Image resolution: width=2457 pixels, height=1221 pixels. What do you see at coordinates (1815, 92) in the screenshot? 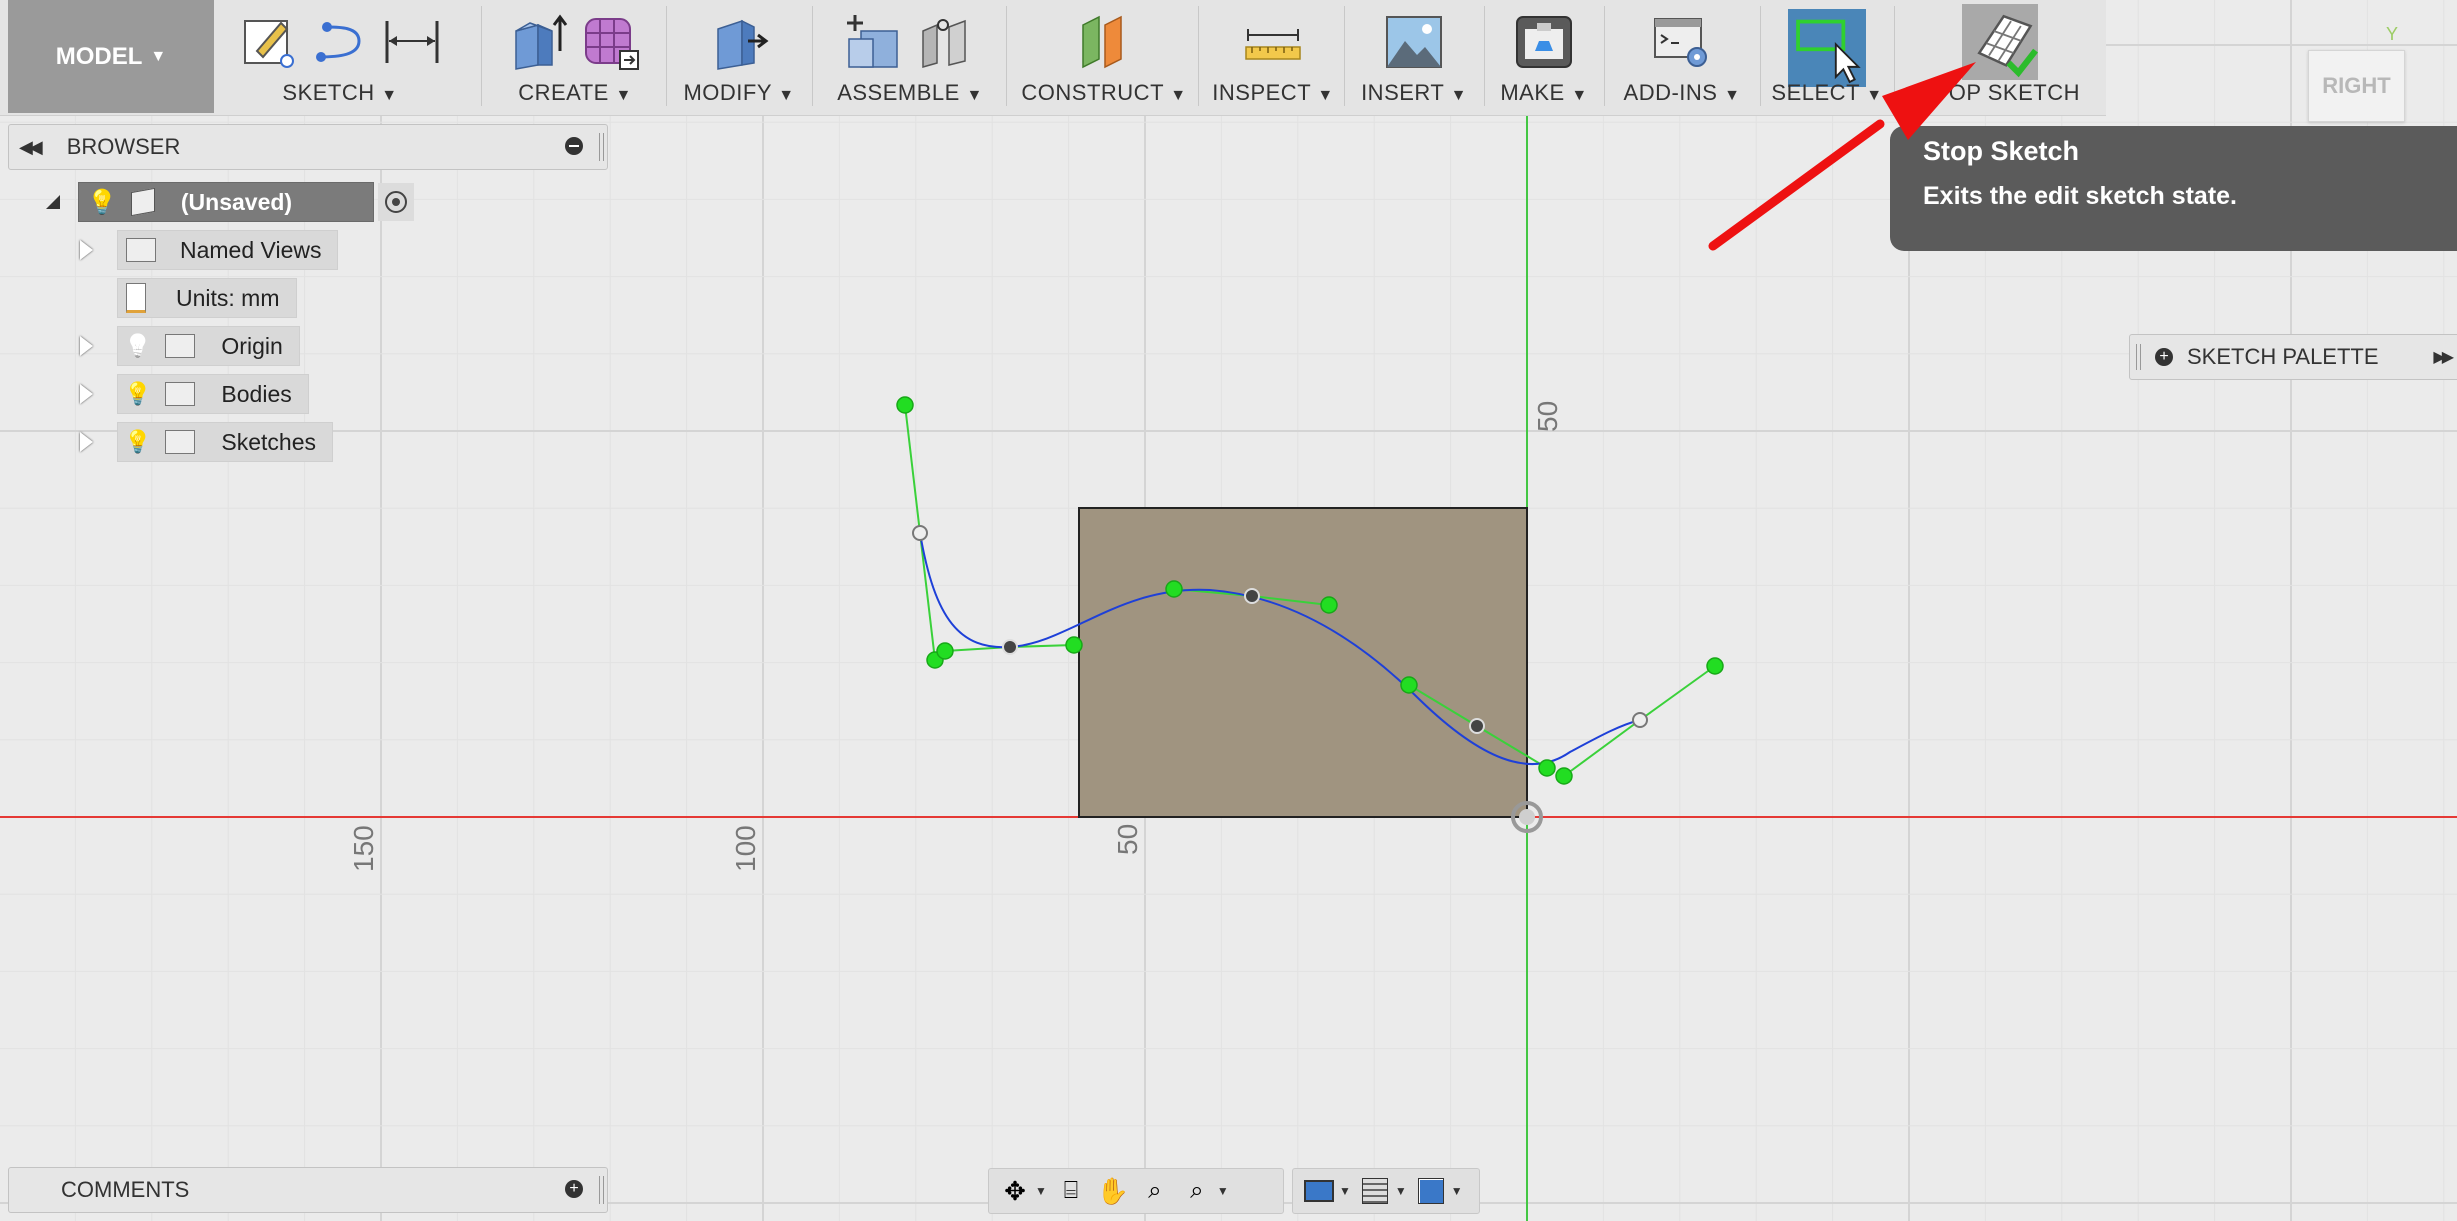
I see `select-label: SELECT` at bounding box center [1815, 92].